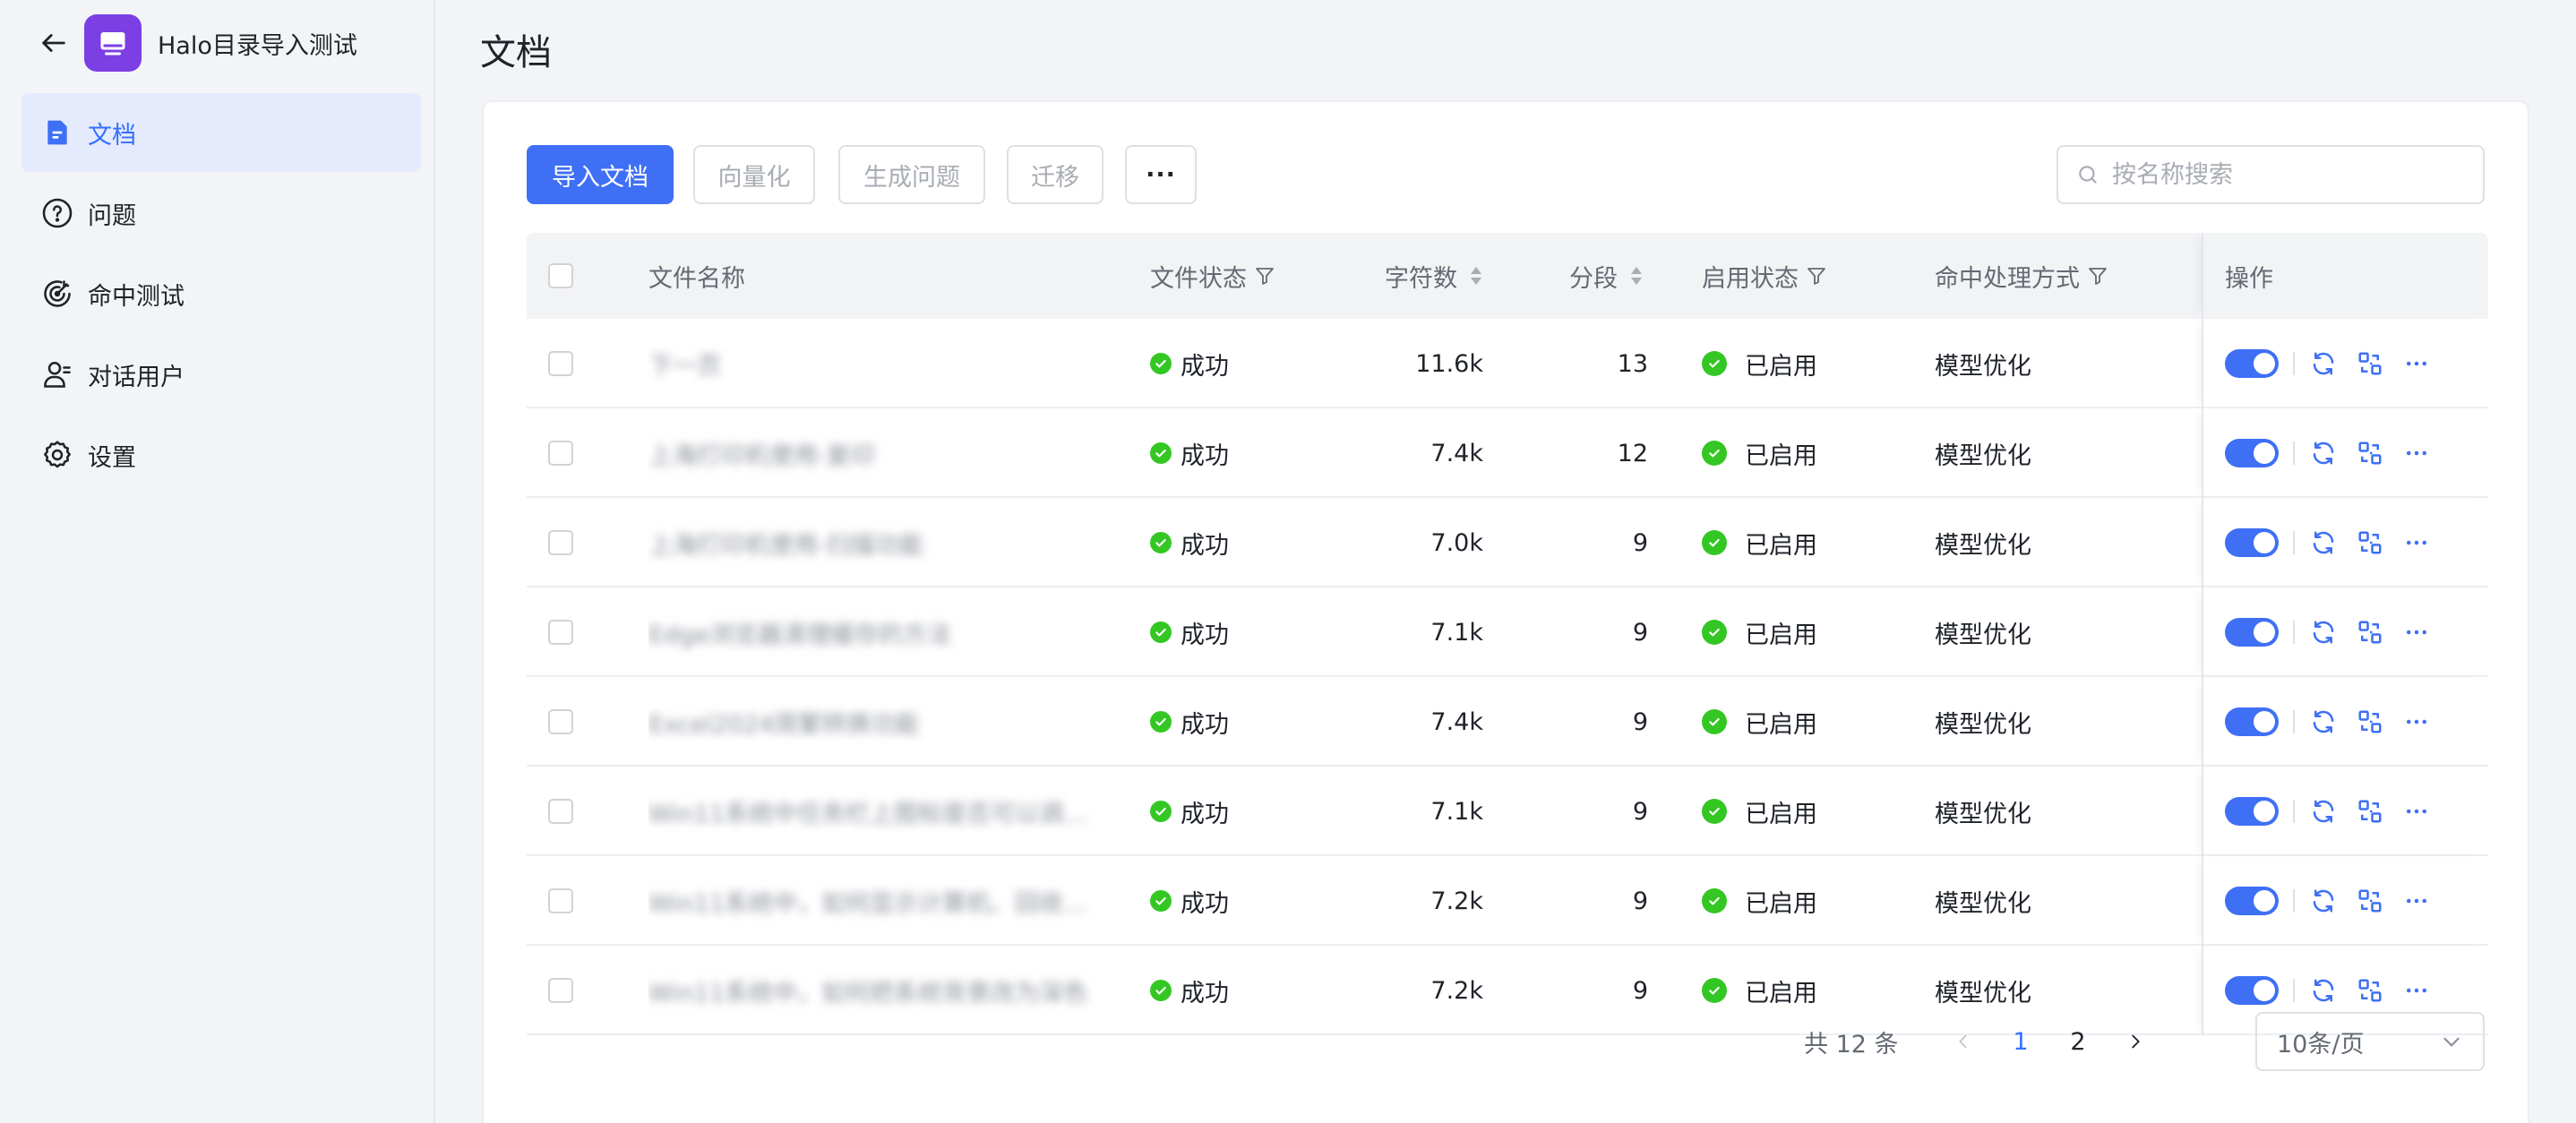 The width and height of the screenshot is (2576, 1123). I want to click on doc-name-cell: 上海打印机使用-扫描功能, so click(890, 542).